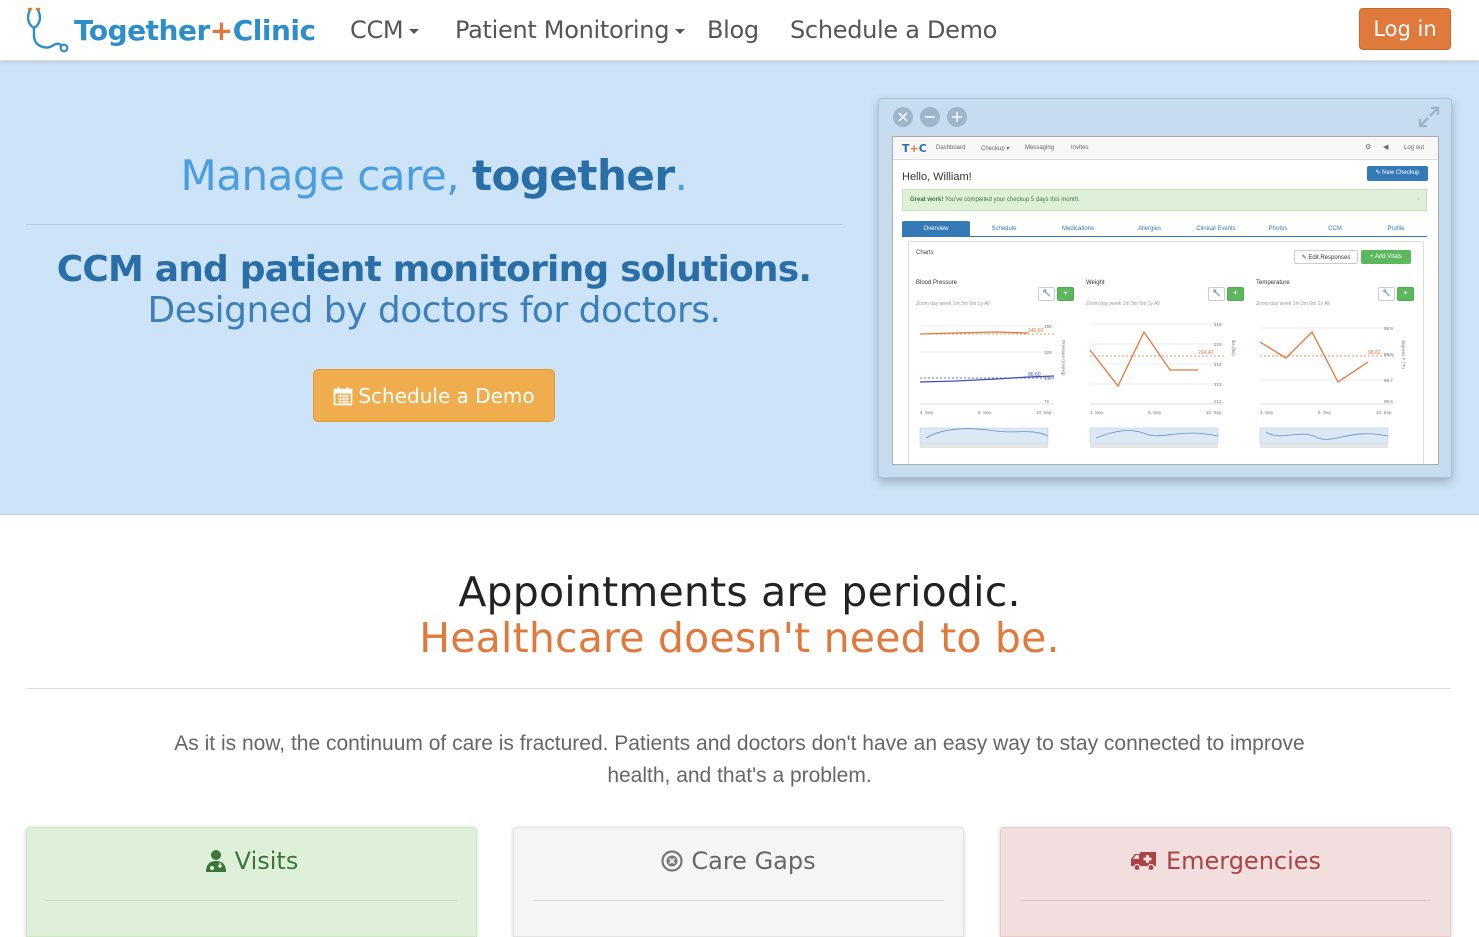 The width and height of the screenshot is (1479, 937). Describe the element at coordinates (1278, 229) in the screenshot. I see `preview-tab-photos: Photos` at that location.